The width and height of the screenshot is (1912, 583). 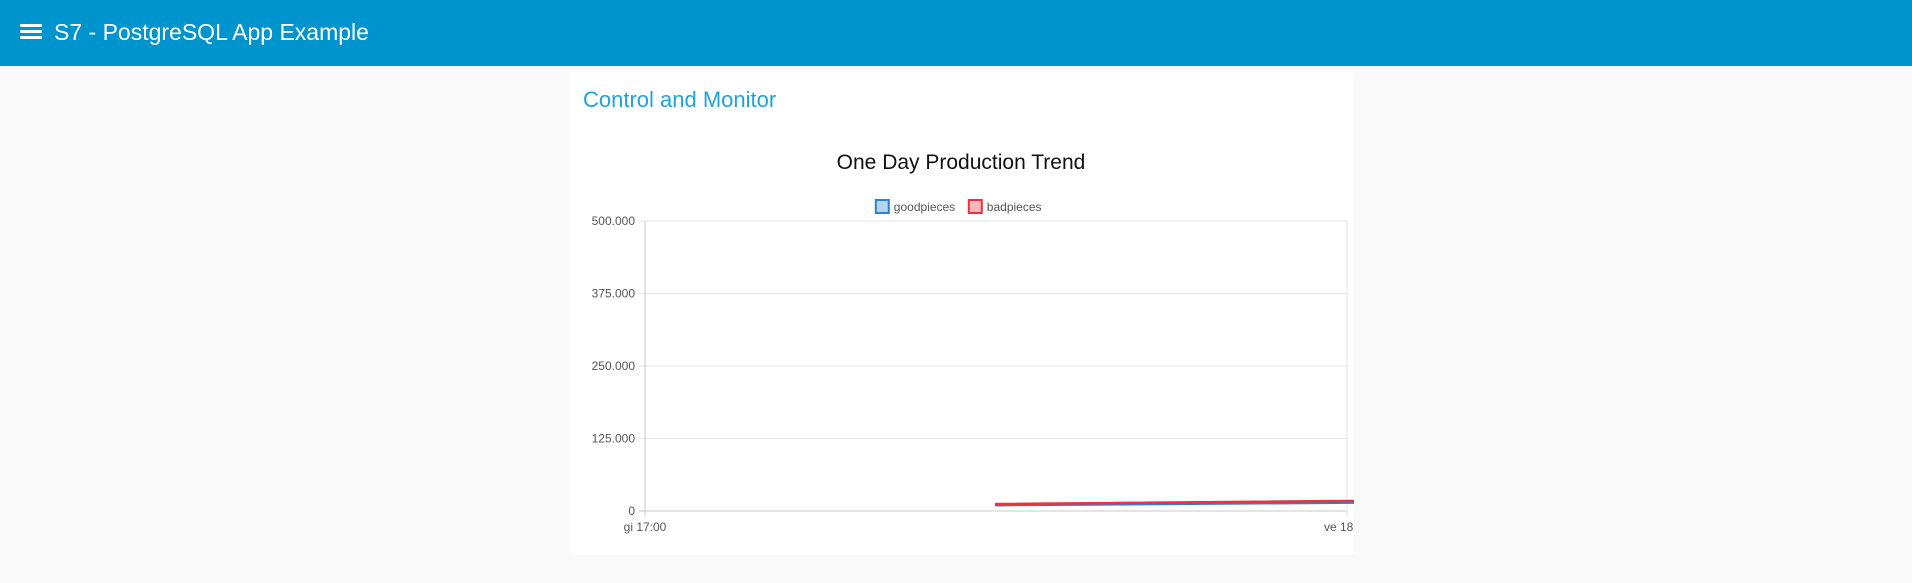 I want to click on data-point-badpieces, so click(x=996, y=504).